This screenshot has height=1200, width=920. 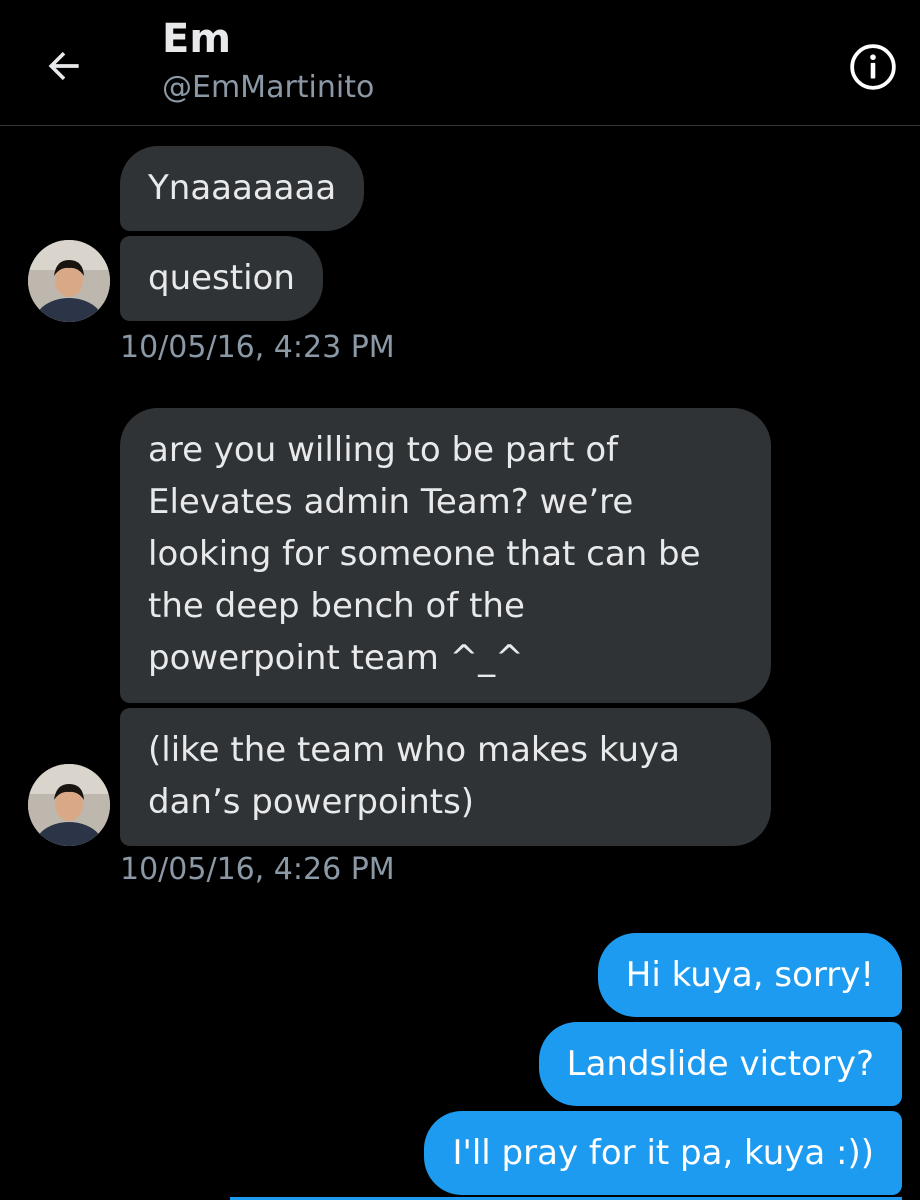 I want to click on contact-display-name: Em, so click(x=197, y=39).